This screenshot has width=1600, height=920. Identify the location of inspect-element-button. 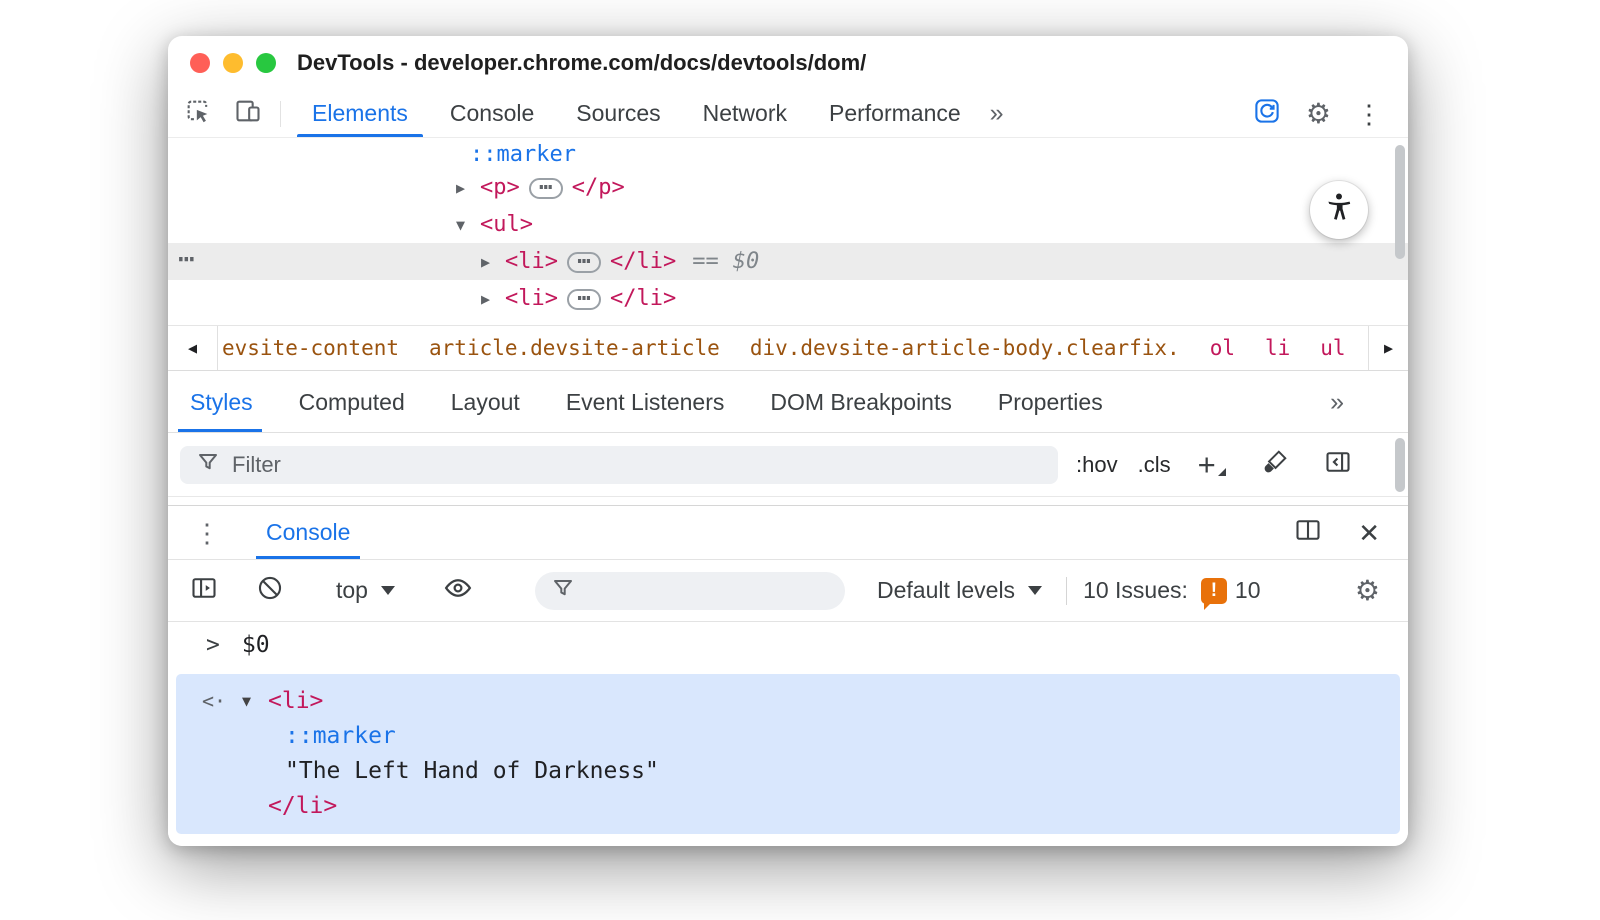
(198, 114).